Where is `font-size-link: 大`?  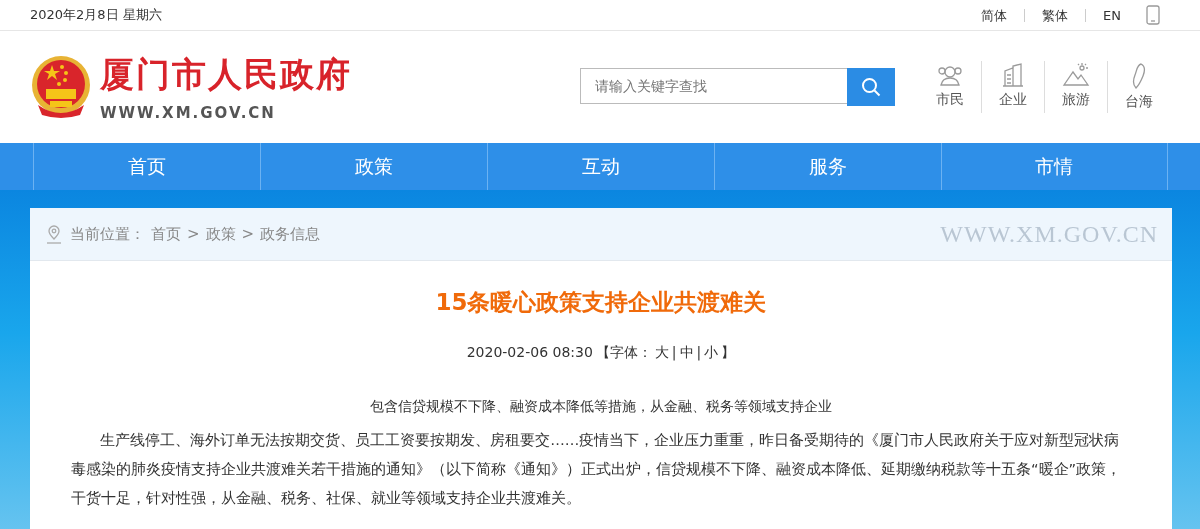
font-size-link: 大 is located at coordinates (661, 353).